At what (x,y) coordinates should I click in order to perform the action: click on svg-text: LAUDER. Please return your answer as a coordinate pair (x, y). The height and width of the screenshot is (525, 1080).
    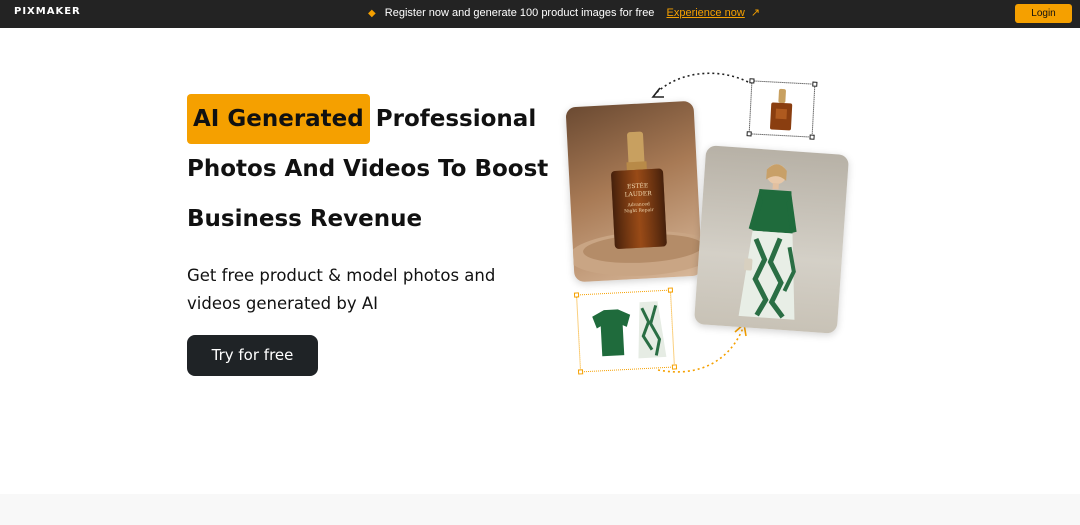
    Looking at the image, I should click on (638, 194).